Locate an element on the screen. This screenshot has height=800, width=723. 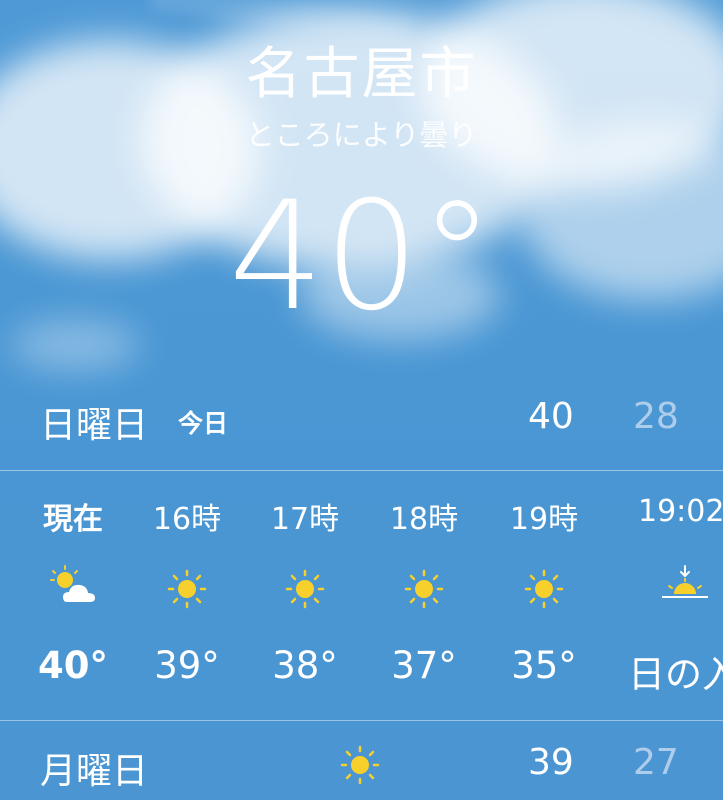
hour-time: 19:02 is located at coordinates (680, 511).